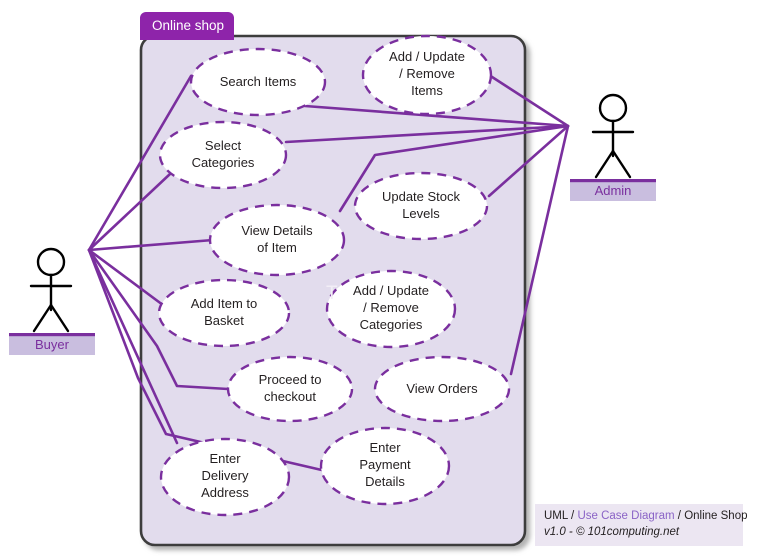  What do you see at coordinates (561, 516) in the screenshot?
I see `legend-prefix: UML /` at bounding box center [561, 516].